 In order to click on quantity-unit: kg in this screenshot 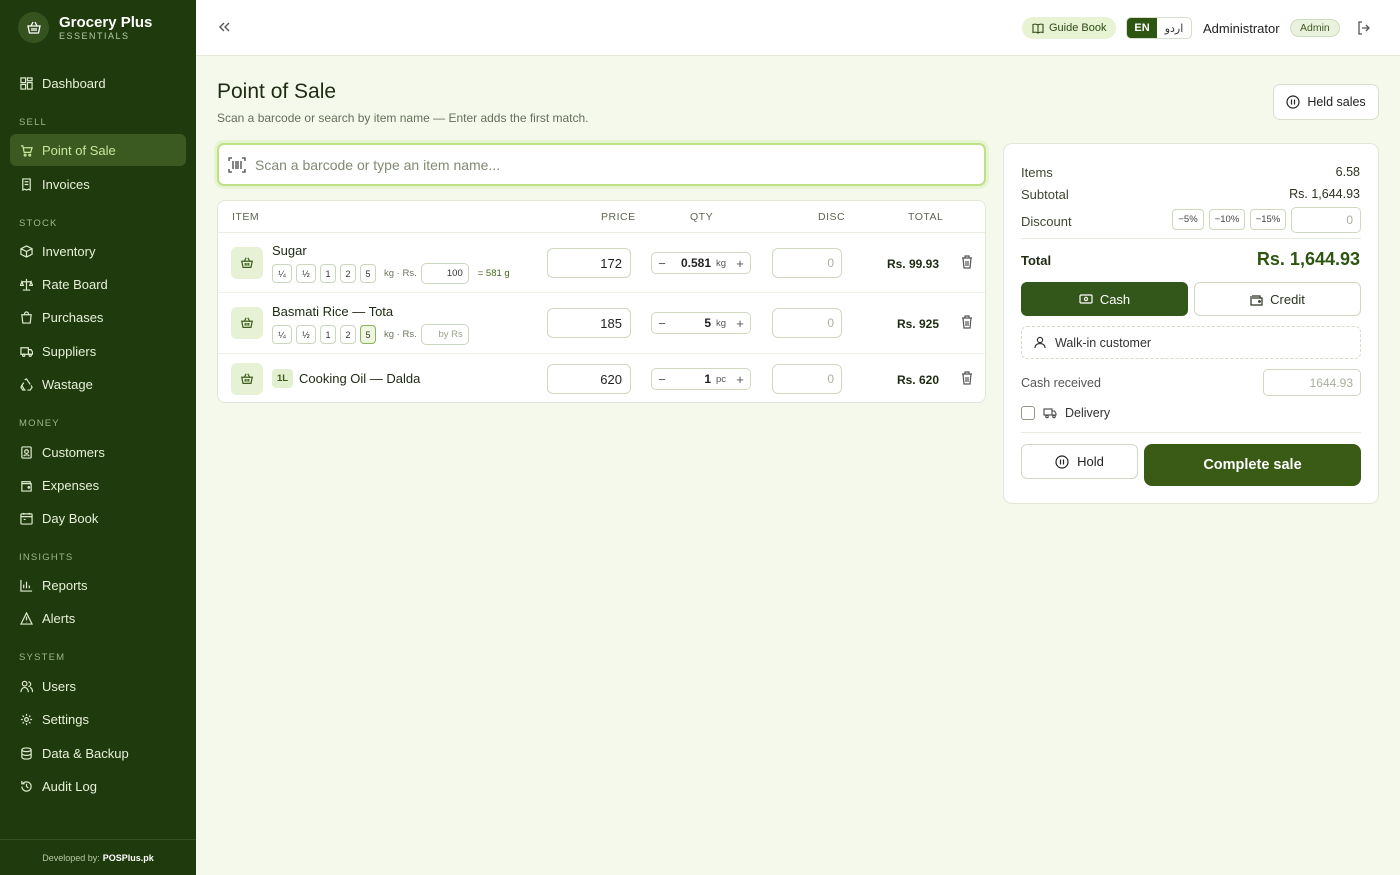, I will do `click(721, 323)`.